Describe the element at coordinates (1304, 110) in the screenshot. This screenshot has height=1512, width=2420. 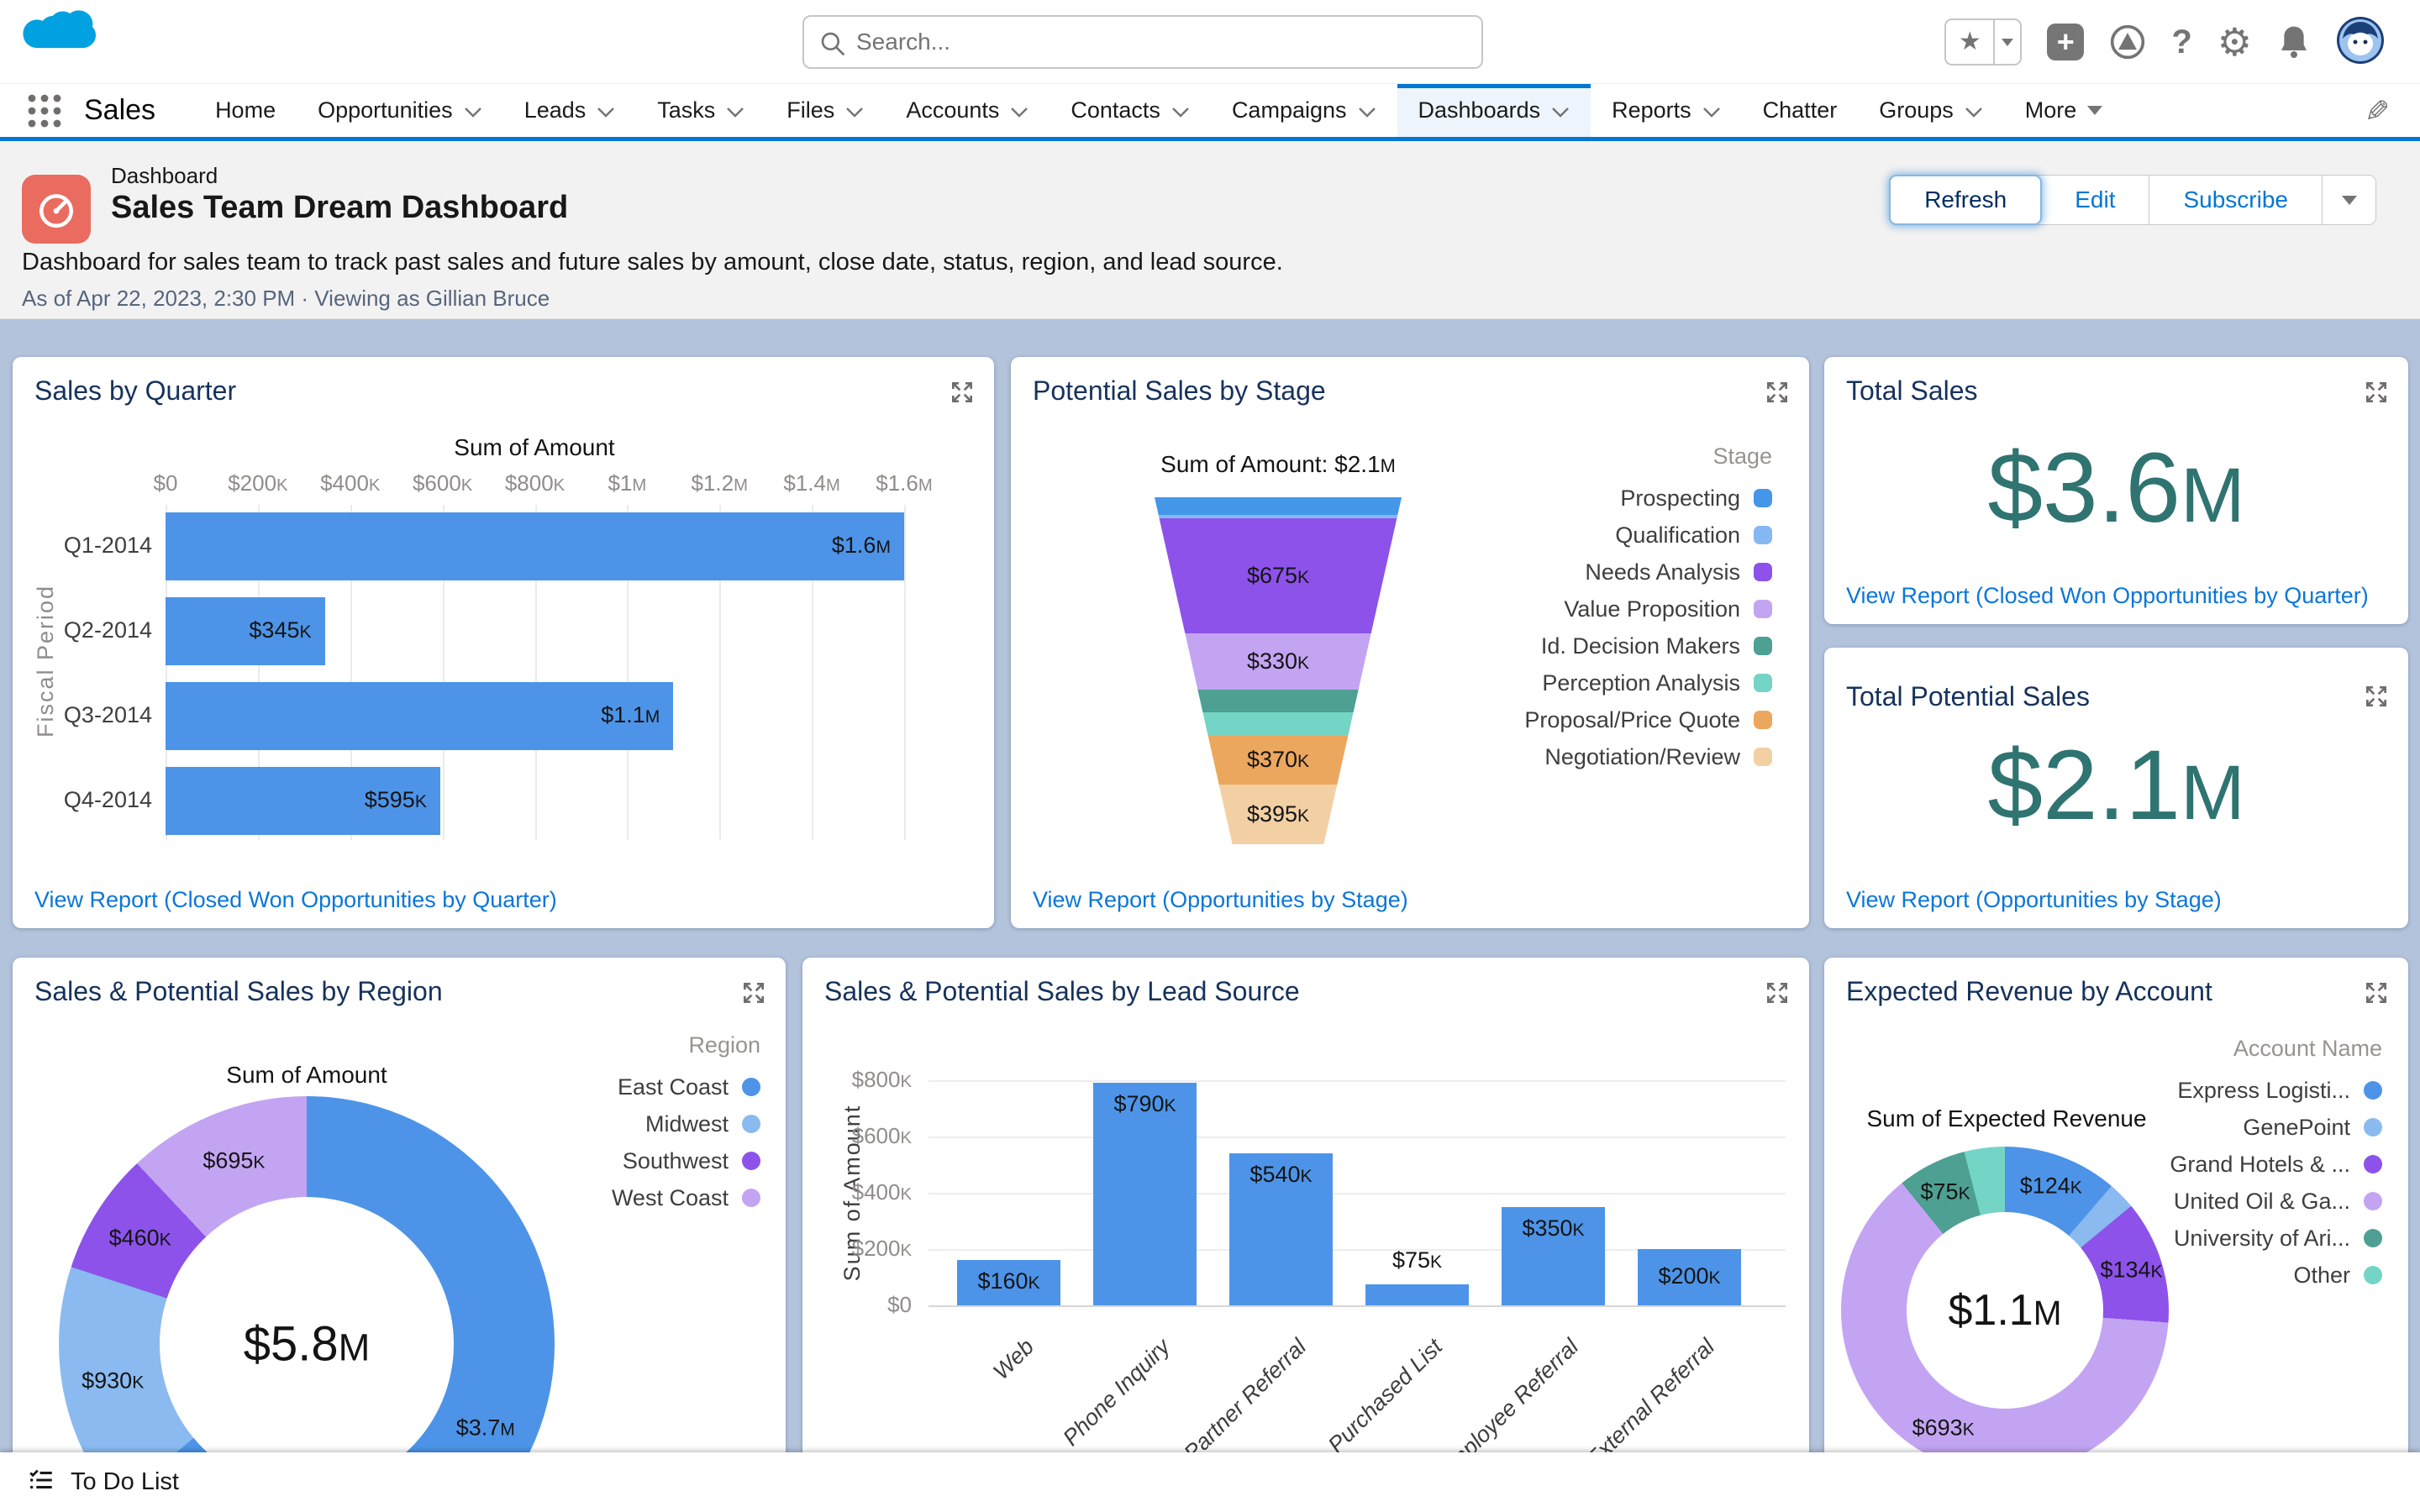
I see `tab-campaigns: Campaigns` at that location.